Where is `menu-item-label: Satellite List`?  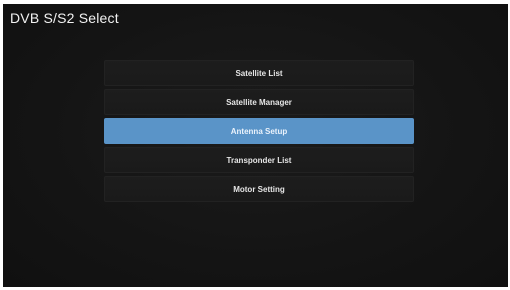
menu-item-label: Satellite List is located at coordinates (259, 73).